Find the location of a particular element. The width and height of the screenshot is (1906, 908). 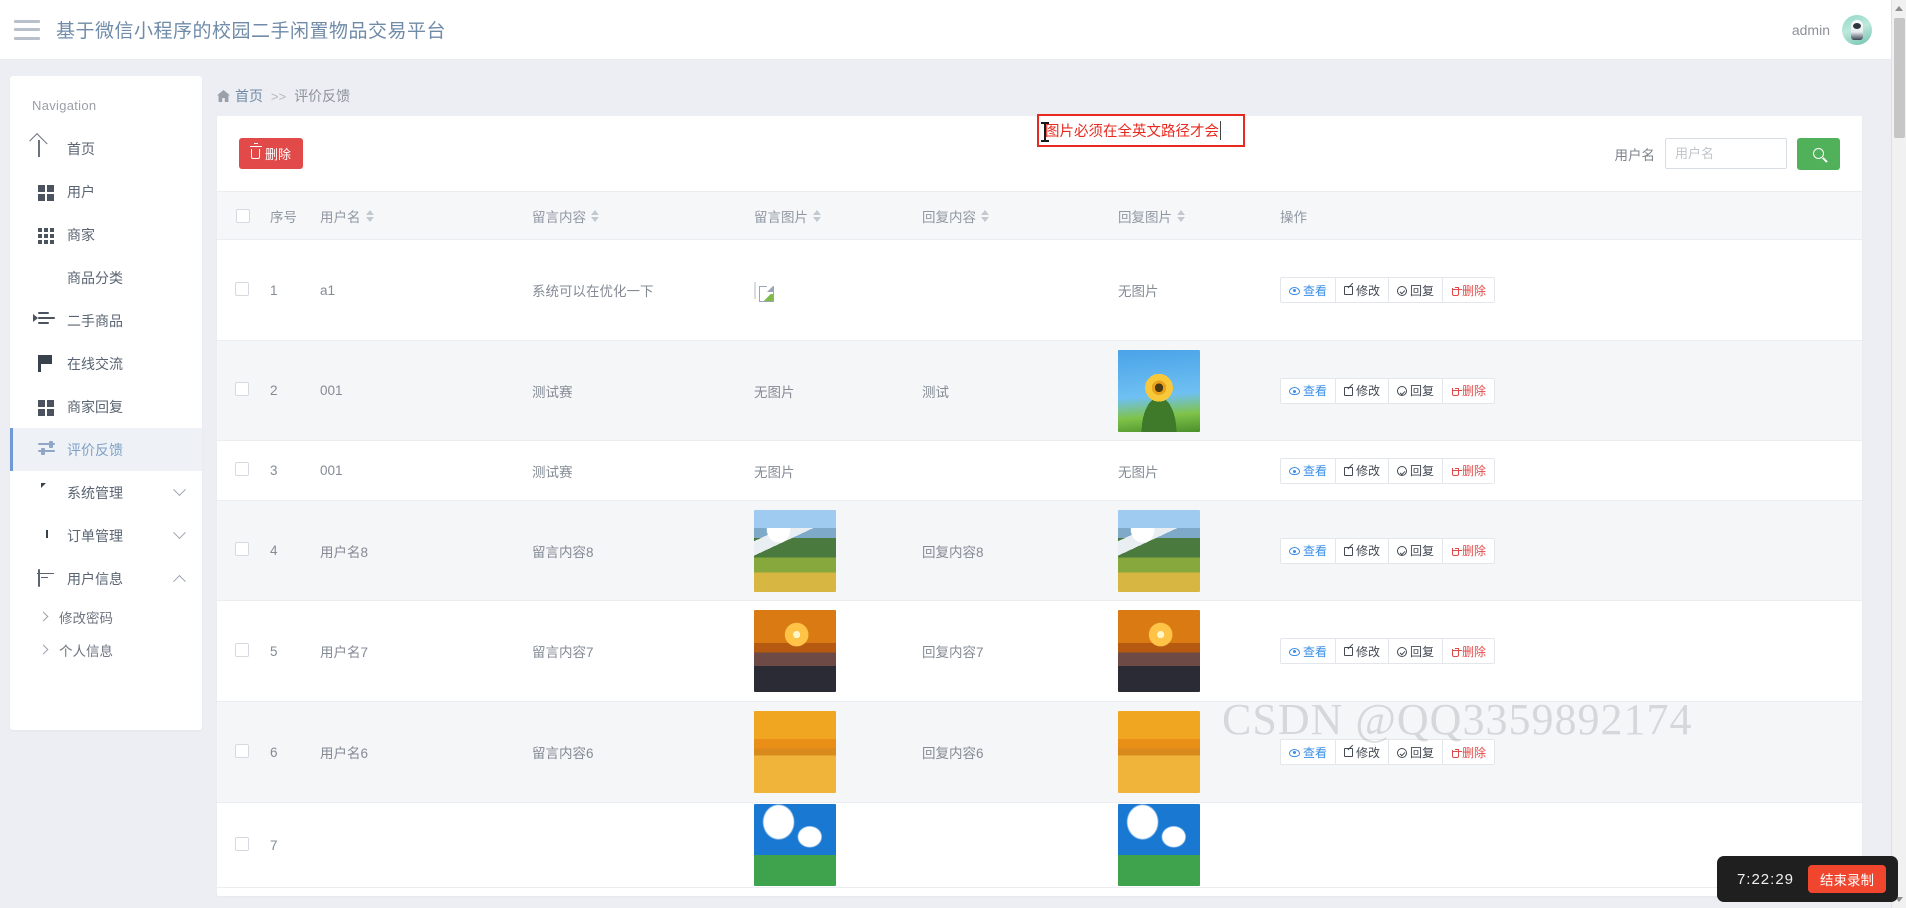

table-row: 1 a1 系统可以在优化一下 无图片 查看 修改 回复 删除 is located at coordinates (1039, 290).